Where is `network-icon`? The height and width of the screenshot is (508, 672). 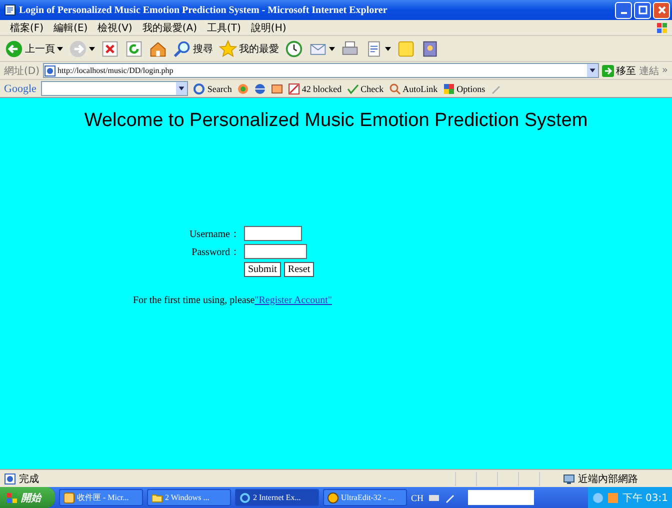 network-icon is located at coordinates (569, 478).